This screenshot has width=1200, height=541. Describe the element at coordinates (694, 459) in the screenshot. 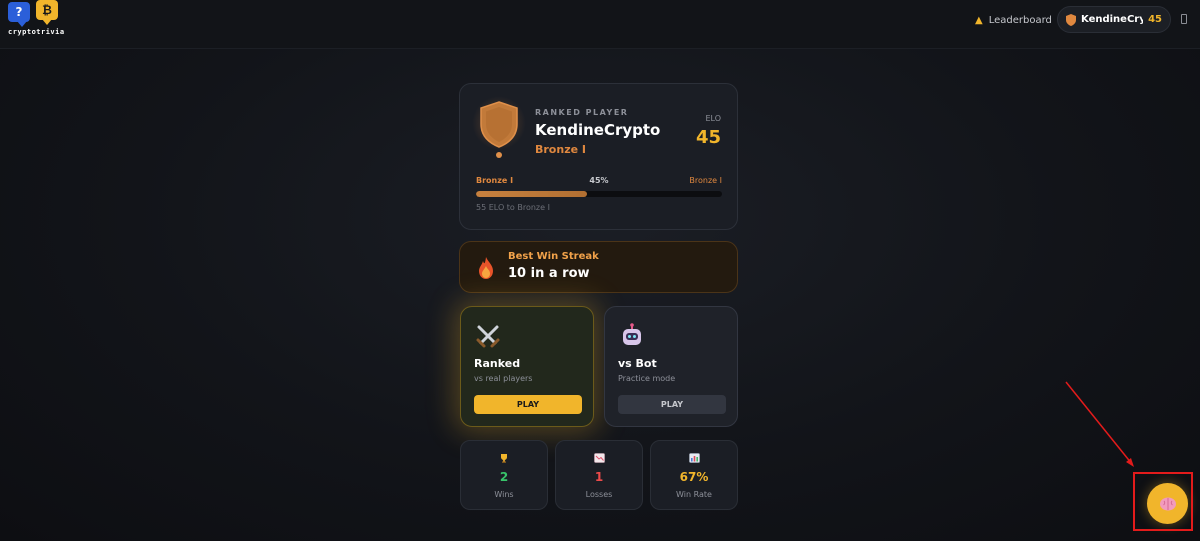

I see `bar-chart-icon` at that location.